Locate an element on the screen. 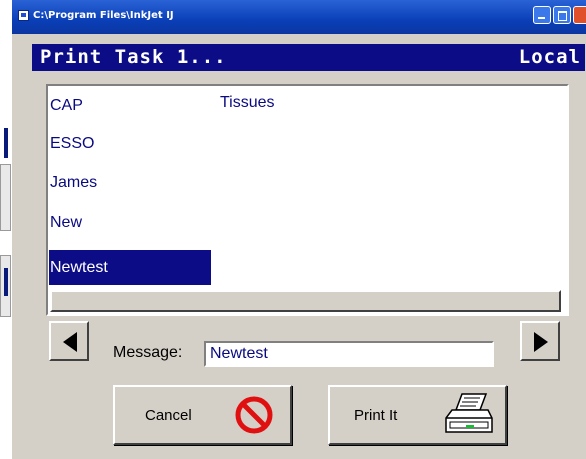  task-header: Print Task 1... Local is located at coordinates (308, 57).